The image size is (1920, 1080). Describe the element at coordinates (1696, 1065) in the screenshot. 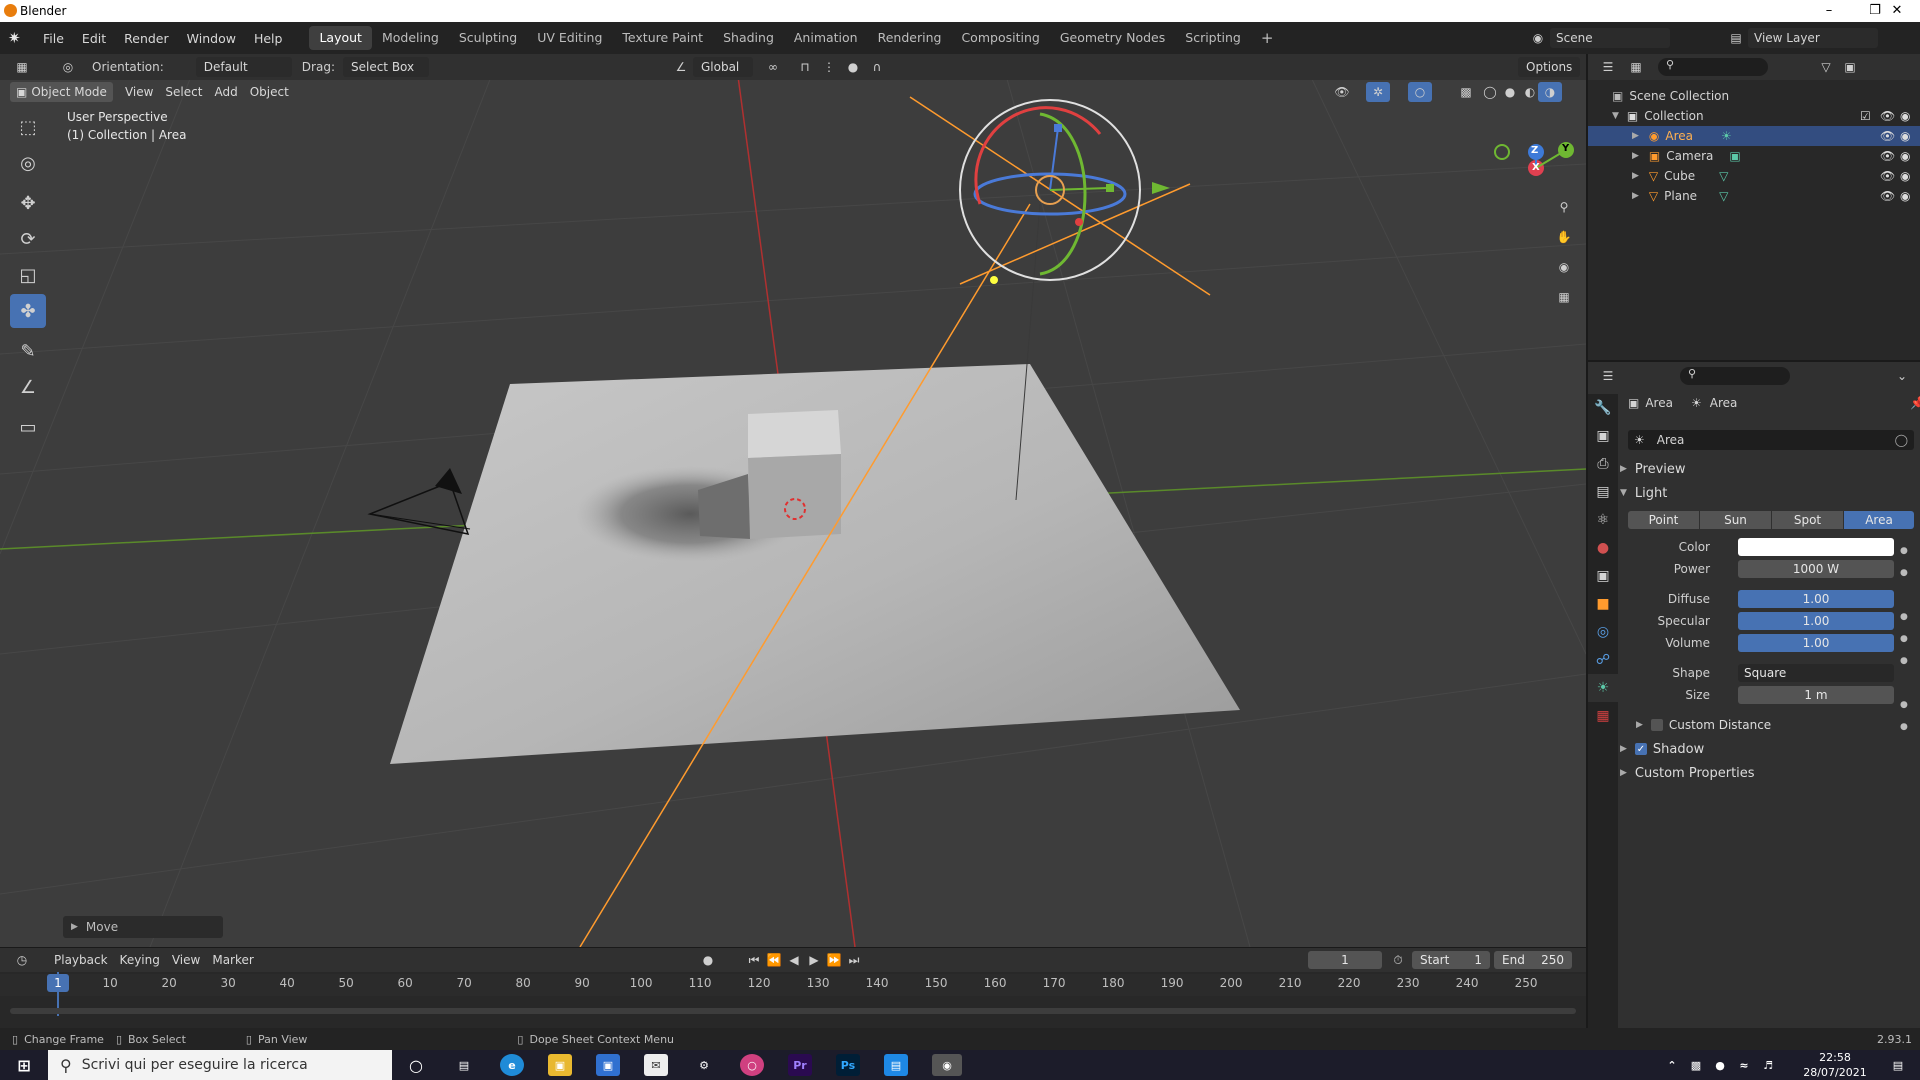

I see `tray-device-icon: ▩` at that location.